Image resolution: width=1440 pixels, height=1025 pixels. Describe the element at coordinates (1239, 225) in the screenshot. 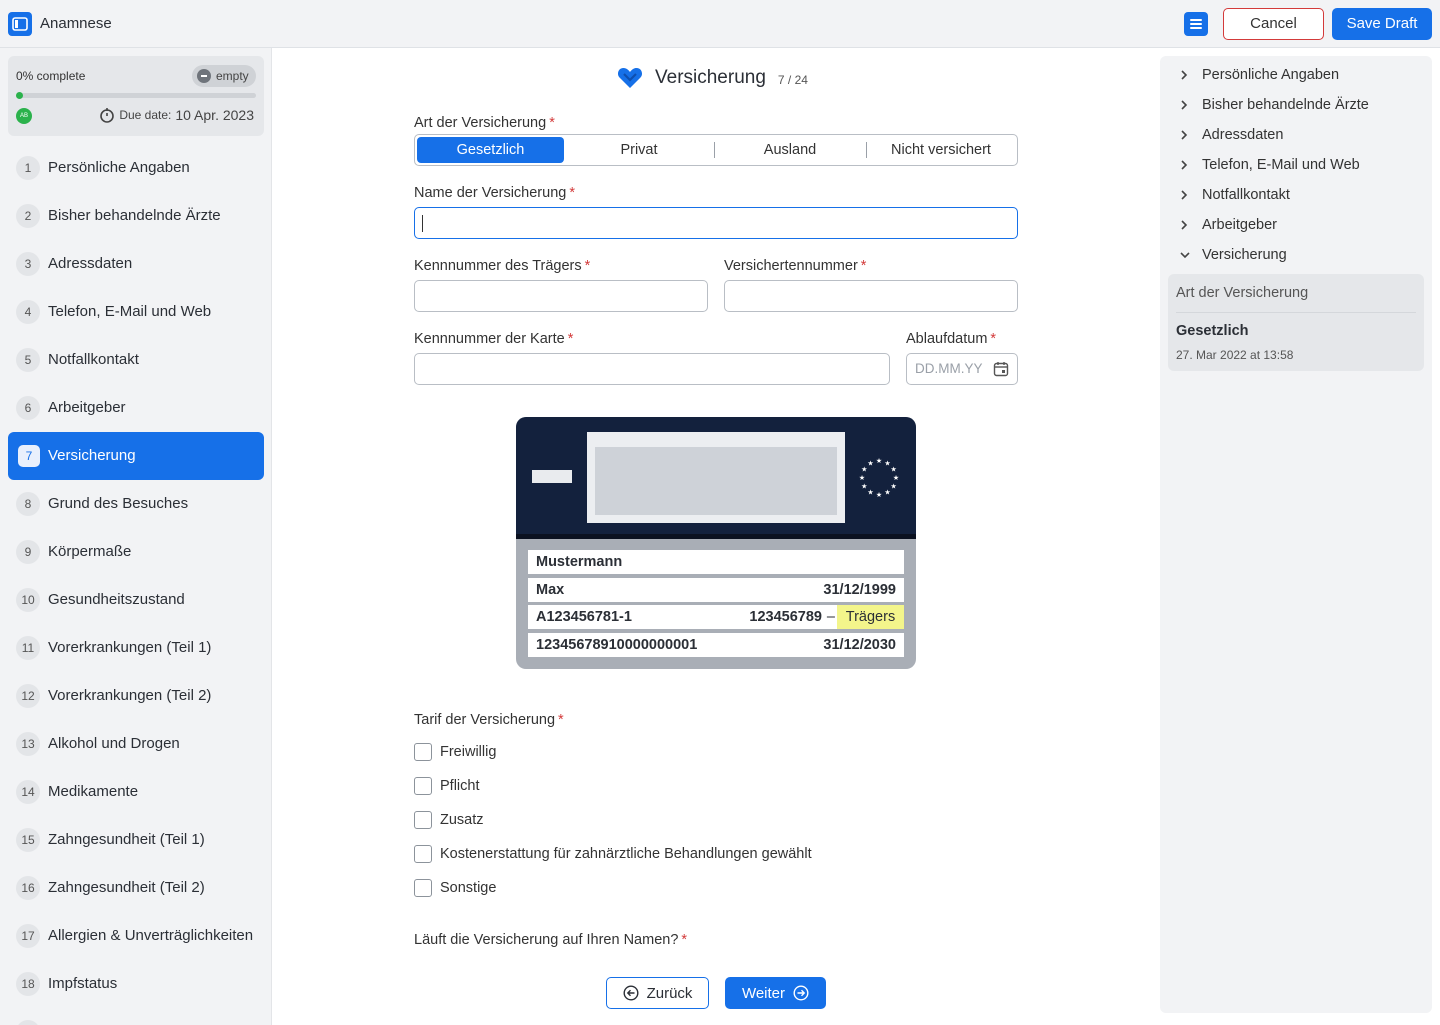

I see `outline-item-label: Arbeitgeber` at that location.